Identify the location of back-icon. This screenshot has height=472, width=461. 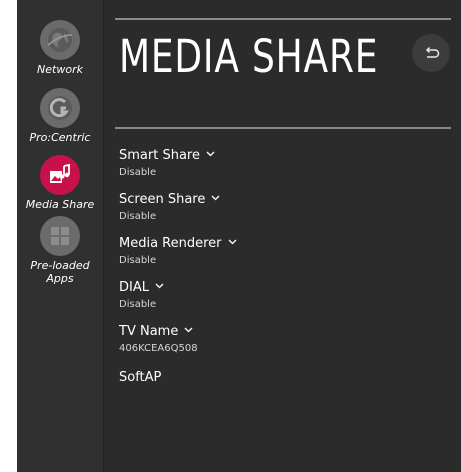
(432, 52).